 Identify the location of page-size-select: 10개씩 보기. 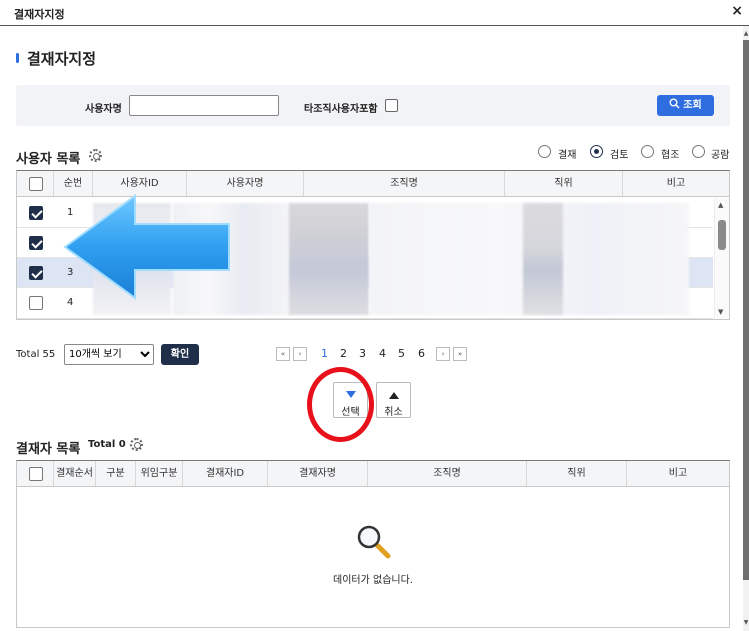
(109, 354).